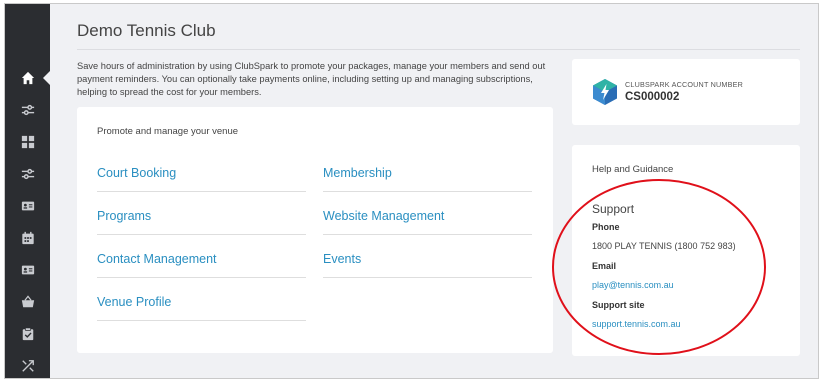 The height and width of the screenshot is (382, 823). I want to click on title-divider, so click(438, 49).